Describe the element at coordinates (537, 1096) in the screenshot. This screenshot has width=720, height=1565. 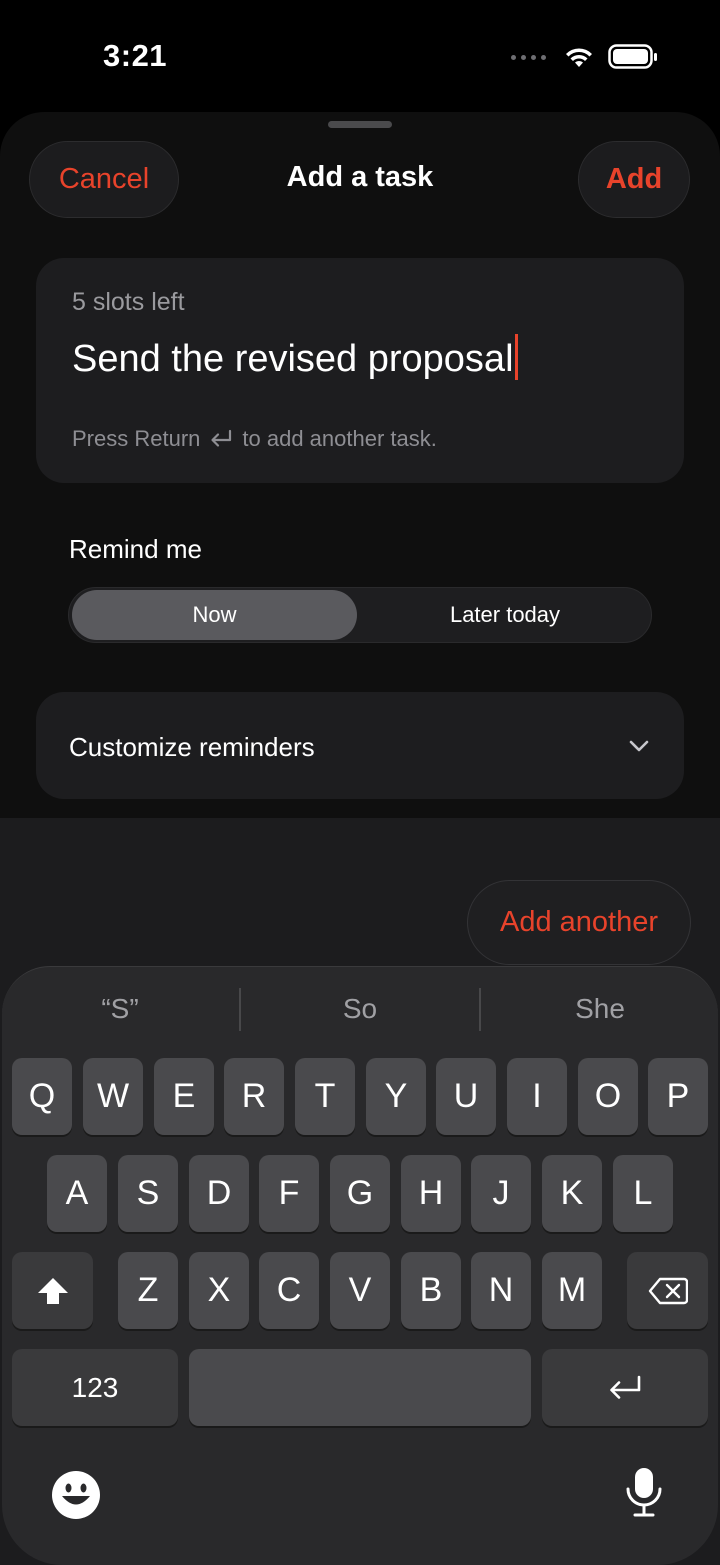
I see `key-i: I` at that location.